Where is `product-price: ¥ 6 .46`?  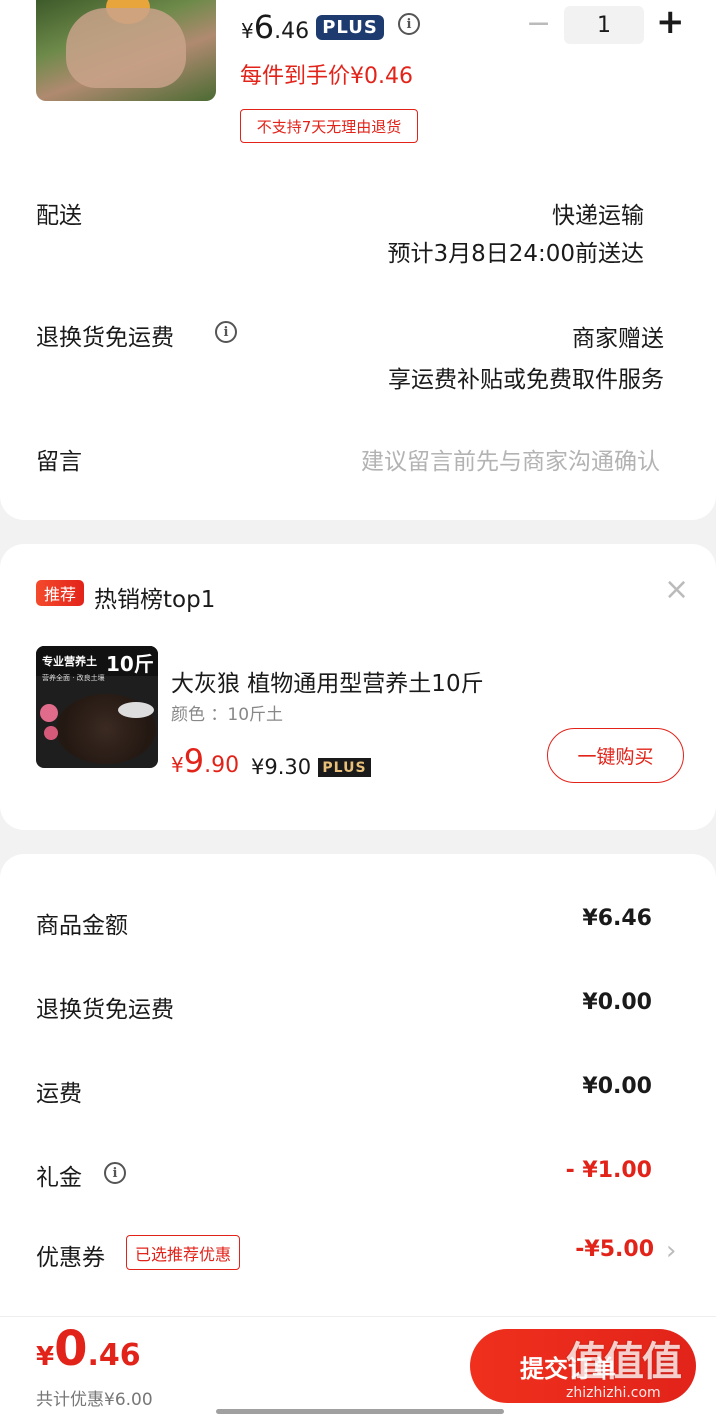 product-price: ¥ 6 .46 is located at coordinates (275, 27).